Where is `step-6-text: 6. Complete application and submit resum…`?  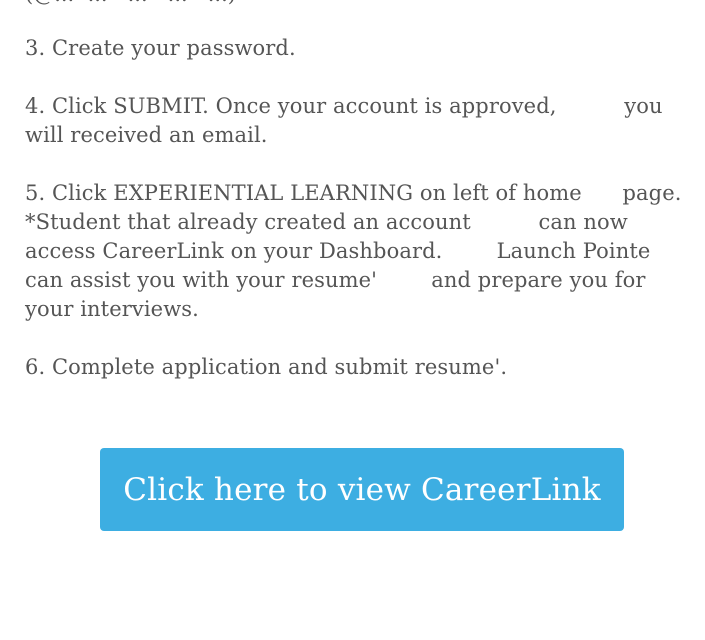 step-6-text: 6. Complete application and submit resum… is located at coordinates (266, 367).